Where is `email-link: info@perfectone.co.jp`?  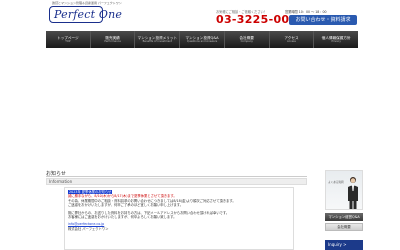
email-link: info@perfectone.co.jp is located at coordinates (86, 224).